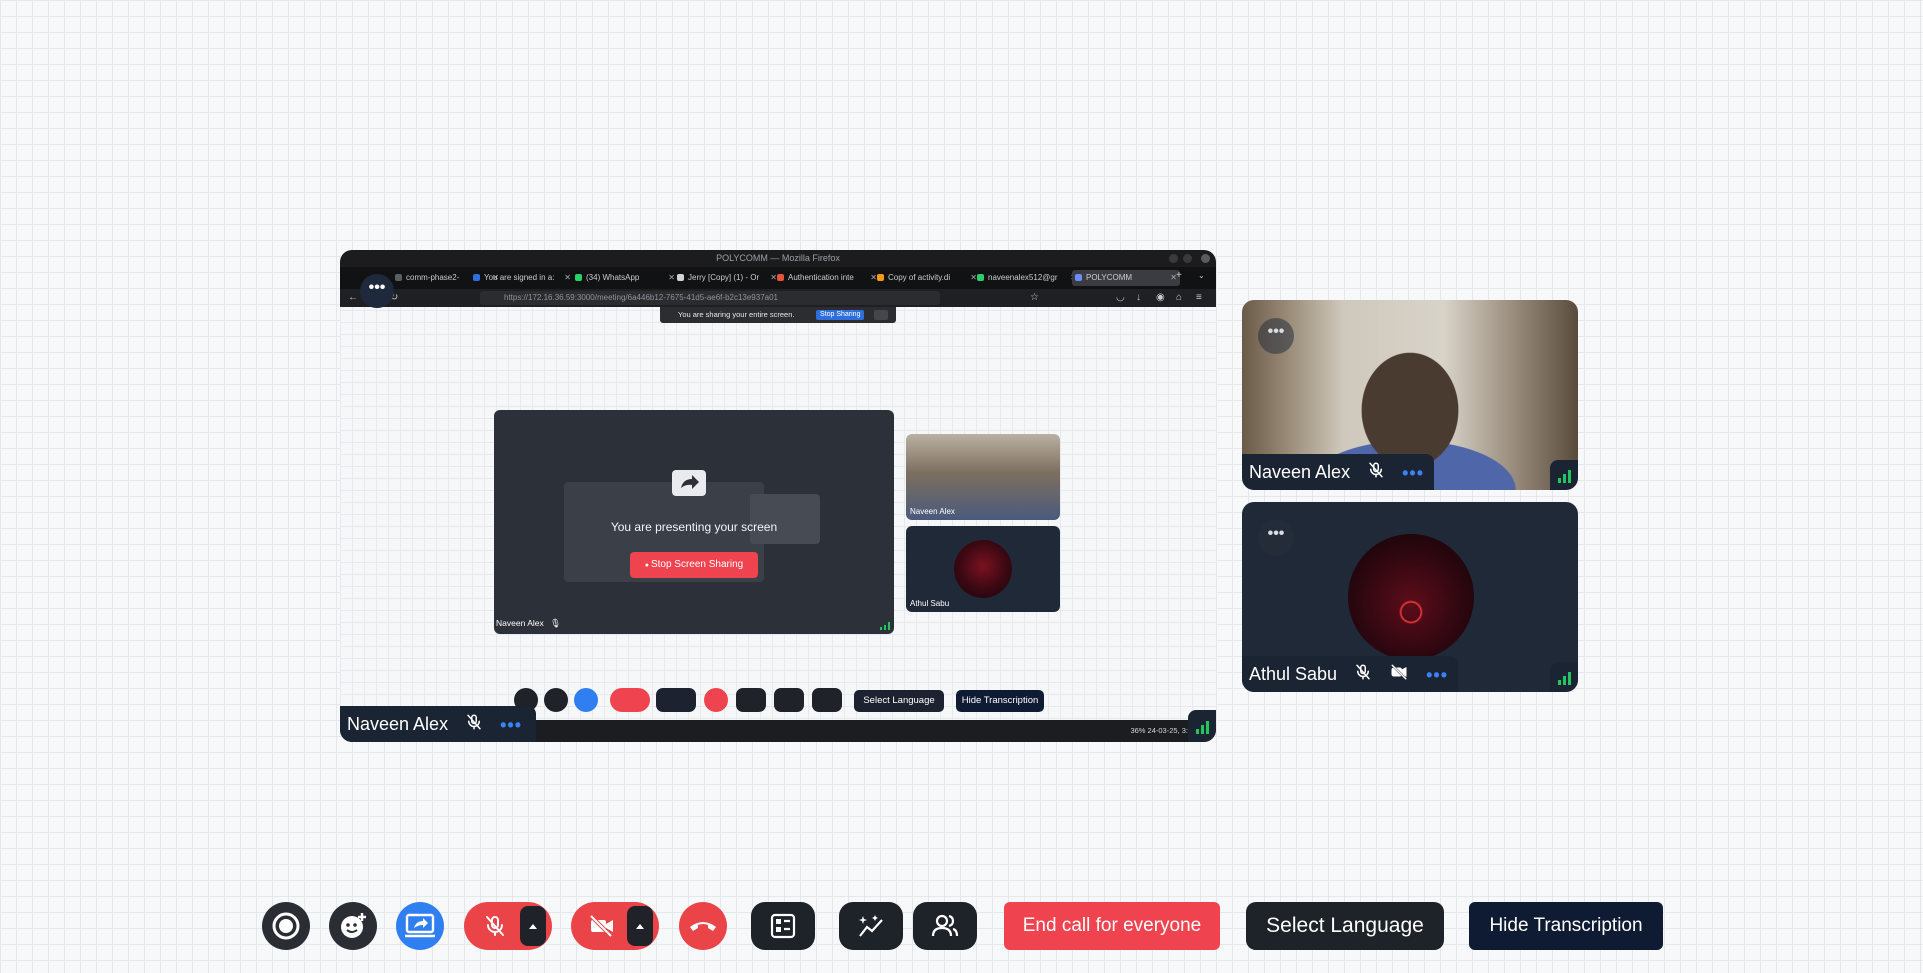  I want to click on pocket-icon: ◡, so click(1120, 297).